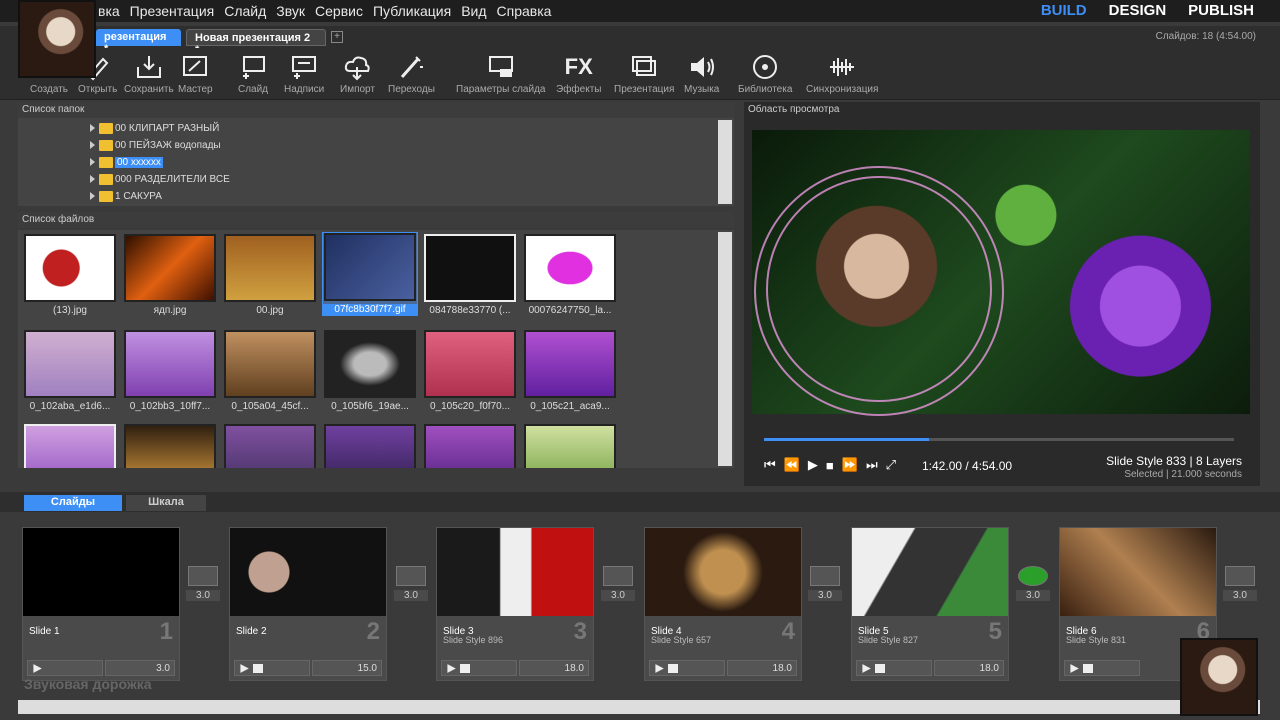 This screenshot has height=720, width=1280. What do you see at coordinates (70, 275) in the screenshot?
I see `file-item: (13).jpg` at bounding box center [70, 275].